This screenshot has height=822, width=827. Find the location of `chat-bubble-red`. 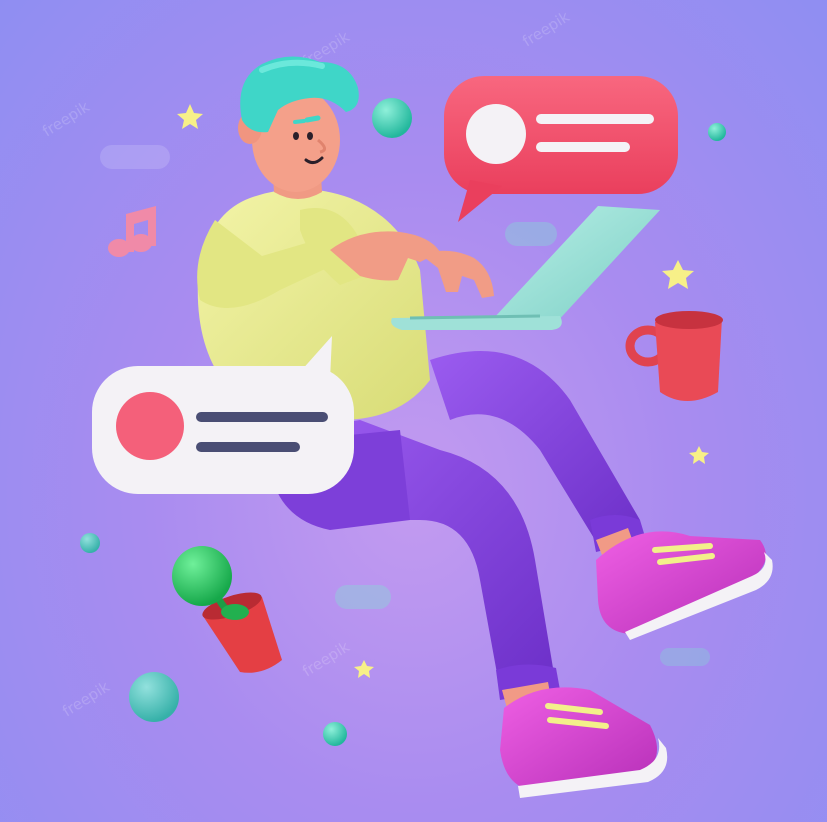

chat-bubble-red is located at coordinates (561, 149).